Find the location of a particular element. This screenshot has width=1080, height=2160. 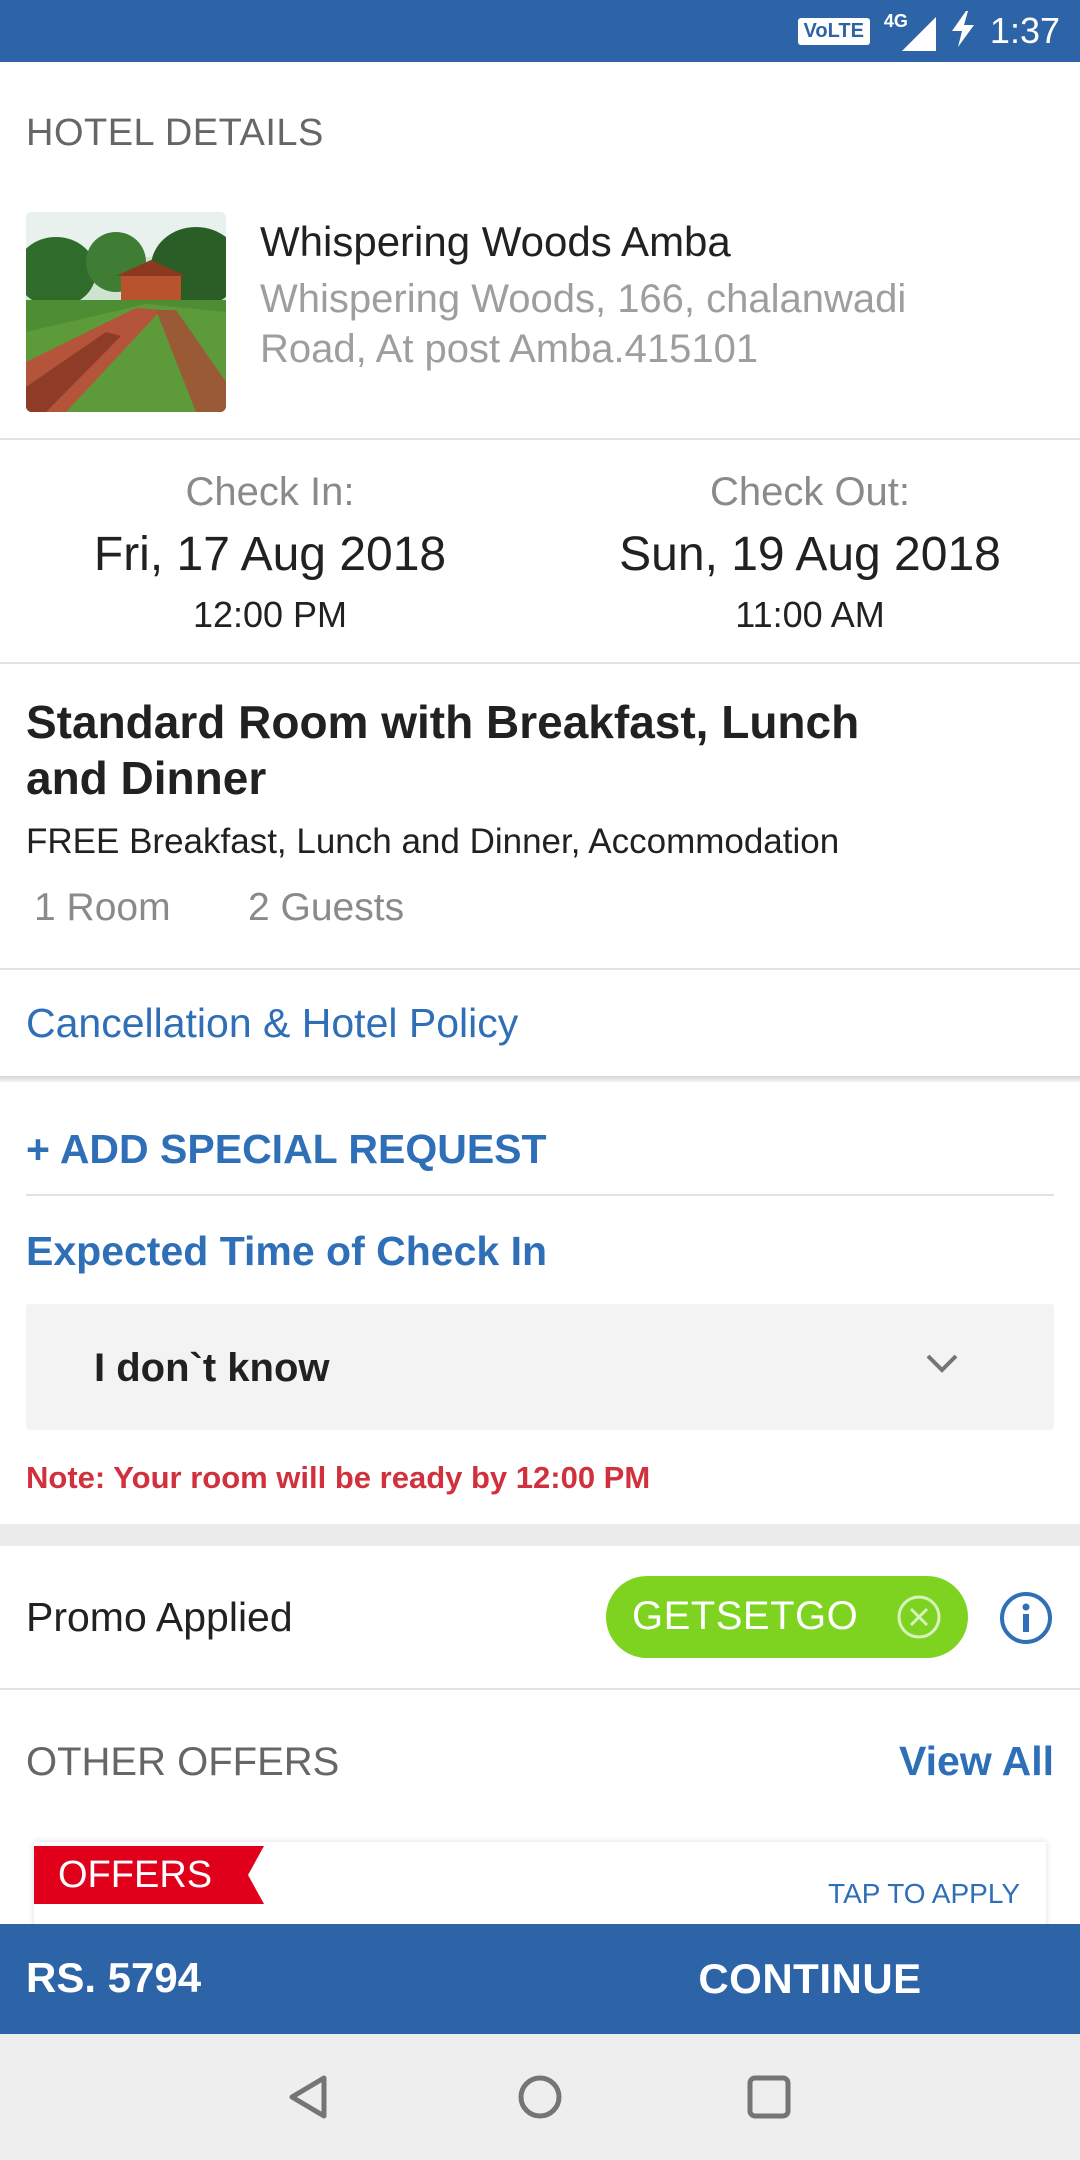

card-shadow is located at coordinates (540, 1079).